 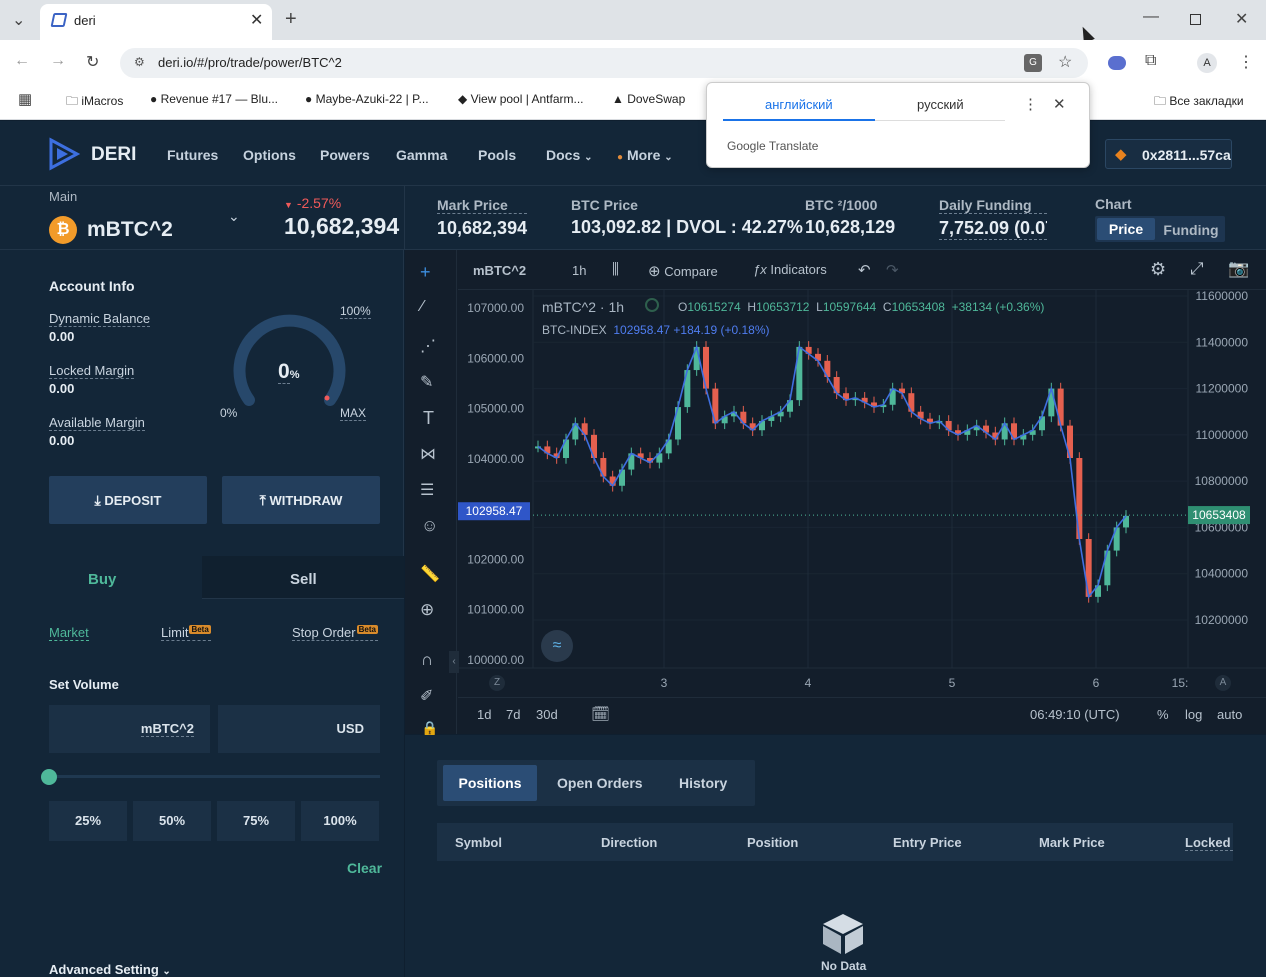 I want to click on extension-icon, so click(x=1117, y=63).